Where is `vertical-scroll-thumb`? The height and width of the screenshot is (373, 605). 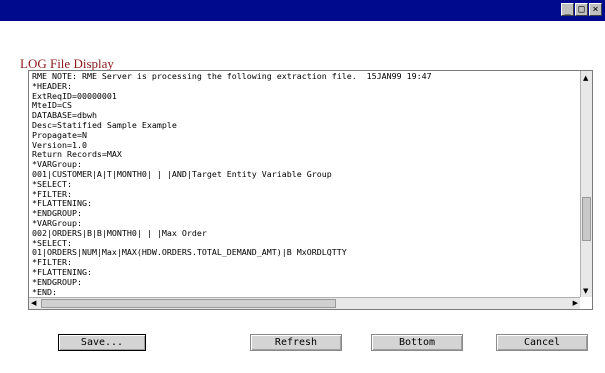 vertical-scroll-thumb is located at coordinates (586, 219).